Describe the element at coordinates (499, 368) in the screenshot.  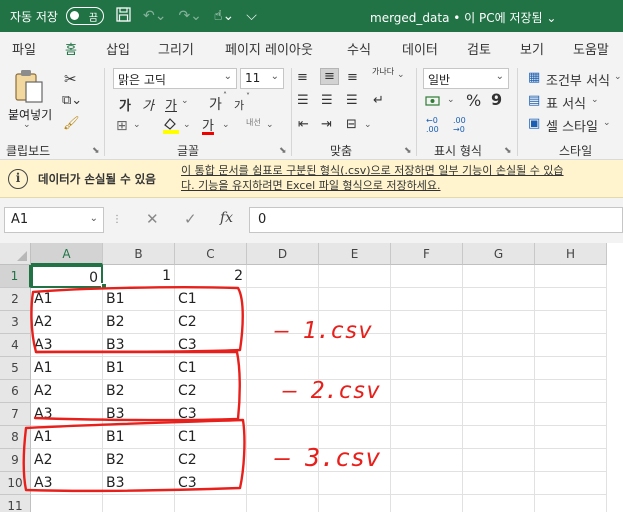
I see `cell-g5` at that location.